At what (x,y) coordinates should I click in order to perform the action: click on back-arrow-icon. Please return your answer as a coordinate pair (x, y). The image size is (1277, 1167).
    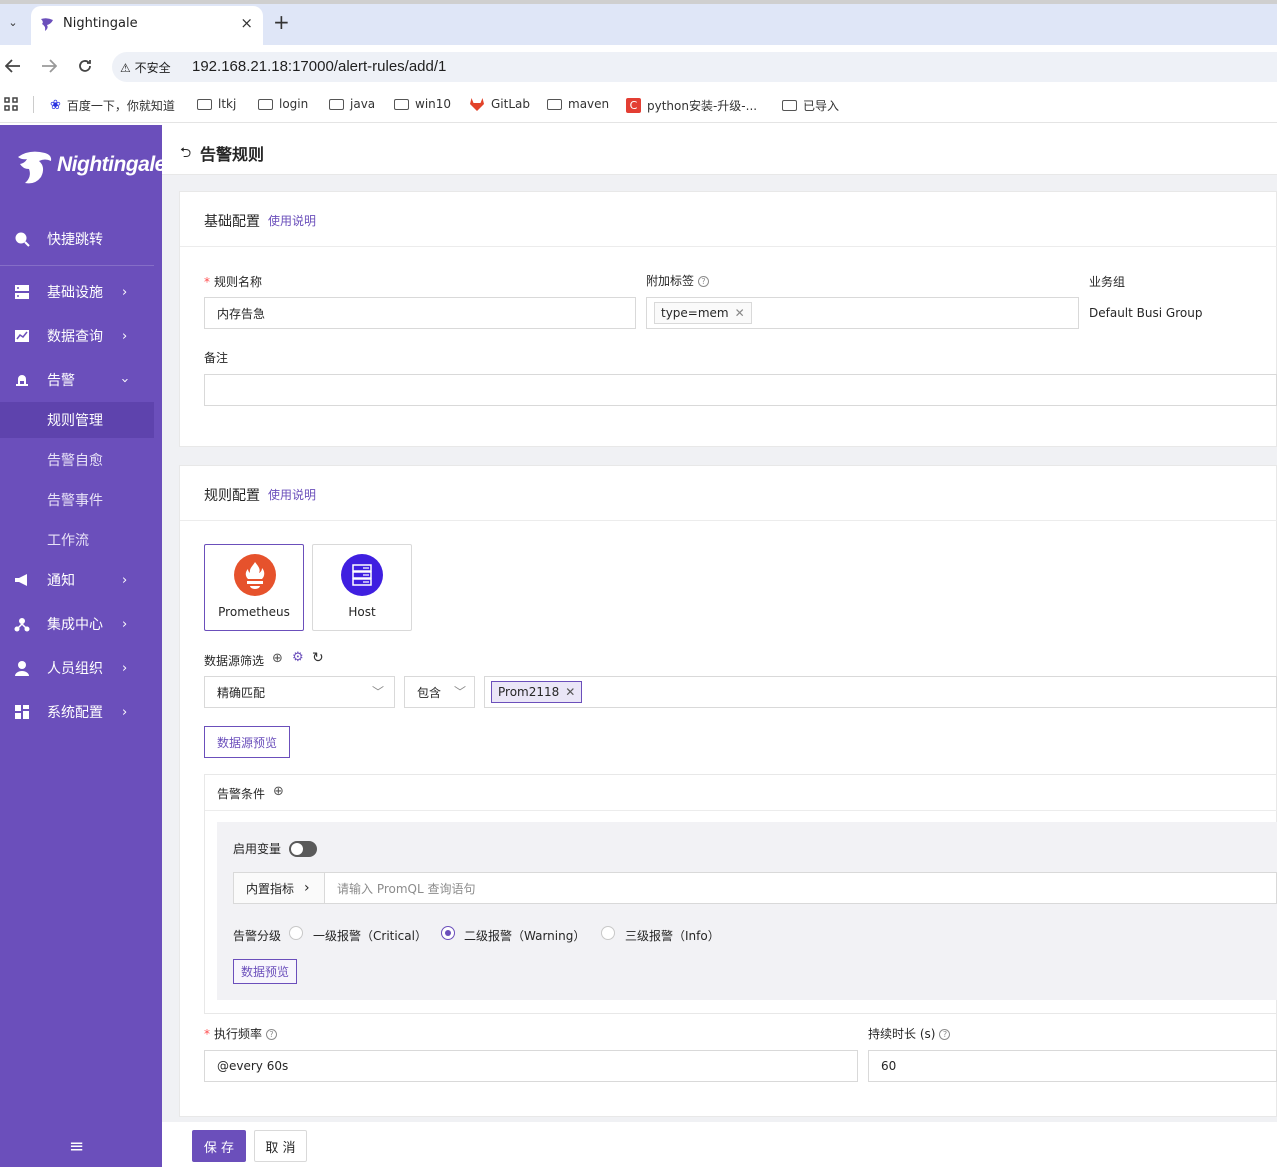
    Looking at the image, I should click on (13, 66).